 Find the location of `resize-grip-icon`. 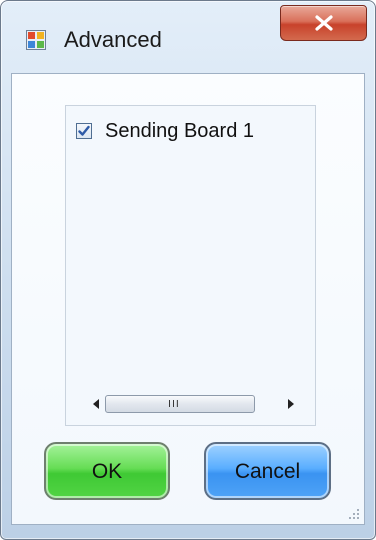

resize-grip-icon is located at coordinates (354, 514).